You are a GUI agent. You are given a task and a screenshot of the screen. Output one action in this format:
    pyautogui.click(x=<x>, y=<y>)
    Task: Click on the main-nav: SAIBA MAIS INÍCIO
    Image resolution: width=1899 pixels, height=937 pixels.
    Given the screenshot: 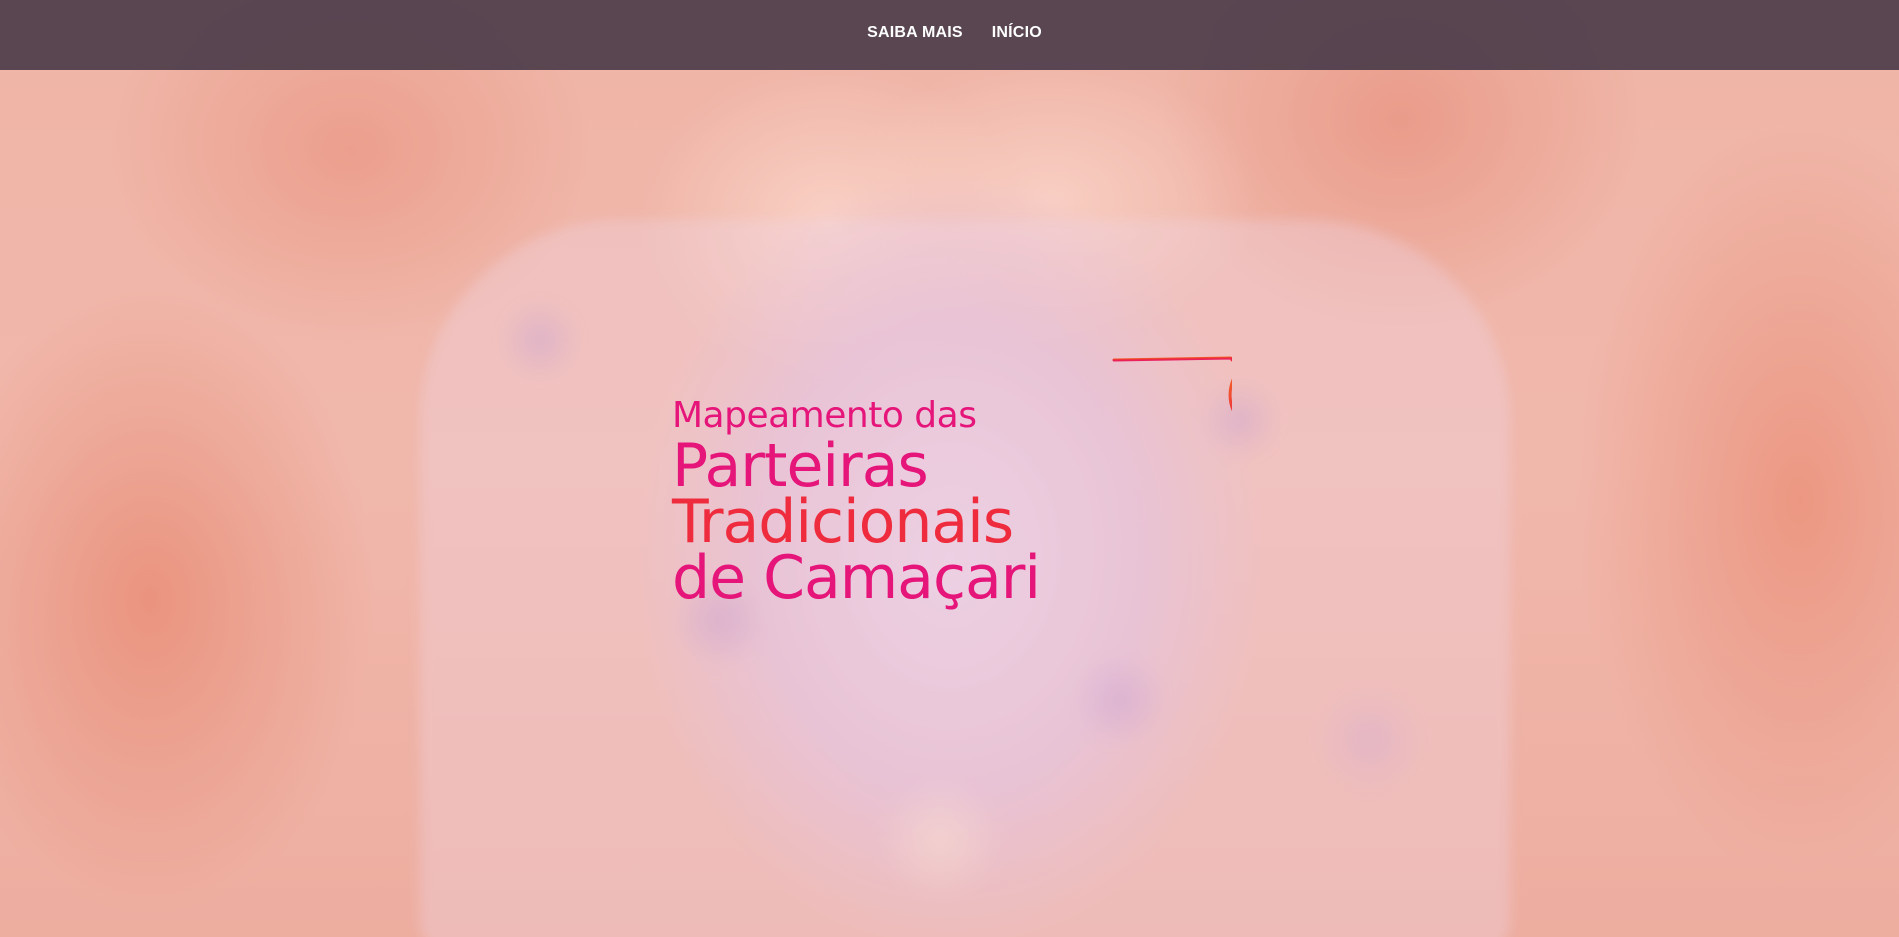 What is the action you would take?
    pyautogui.click(x=954, y=33)
    